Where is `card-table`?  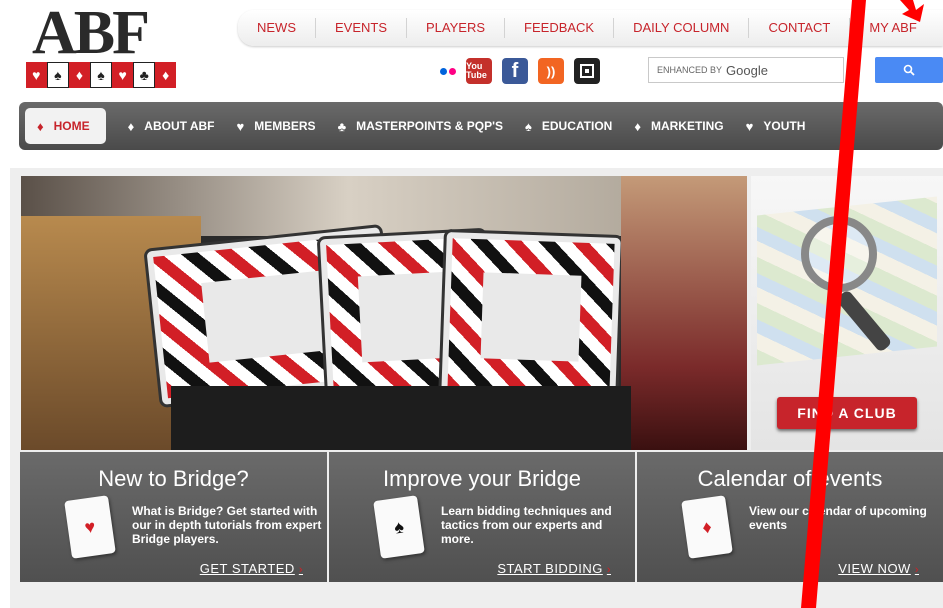
card-table is located at coordinates (401, 418).